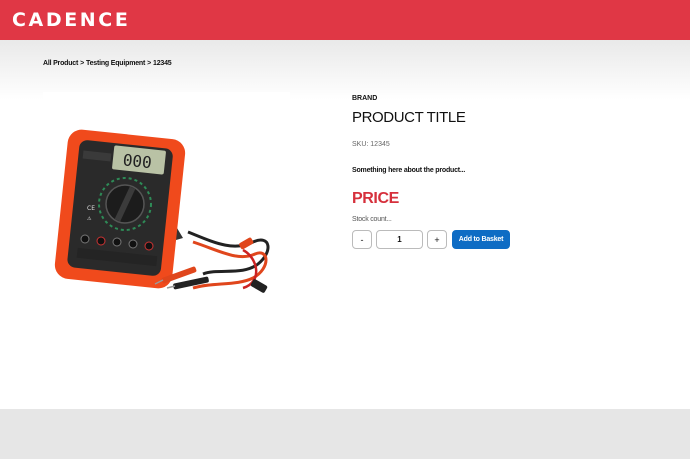 This screenshot has height=459, width=690. I want to click on product-price: PRICE, so click(375, 198).